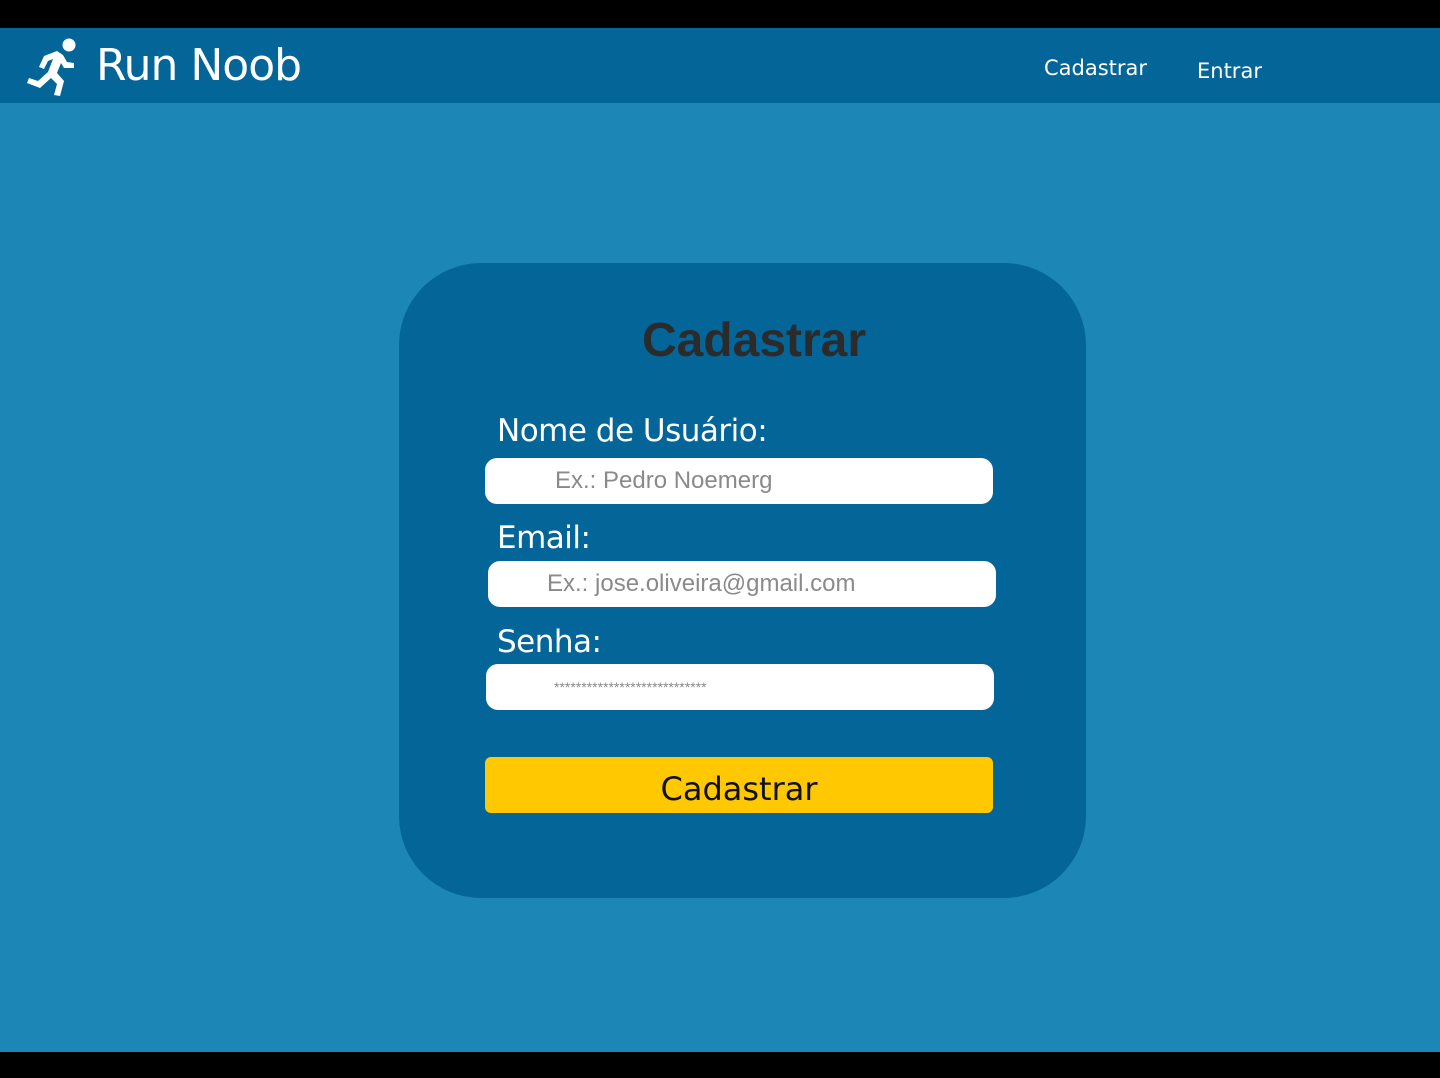 This screenshot has height=1078, width=1440. I want to click on brand-name: Run Noob, so click(199, 65).